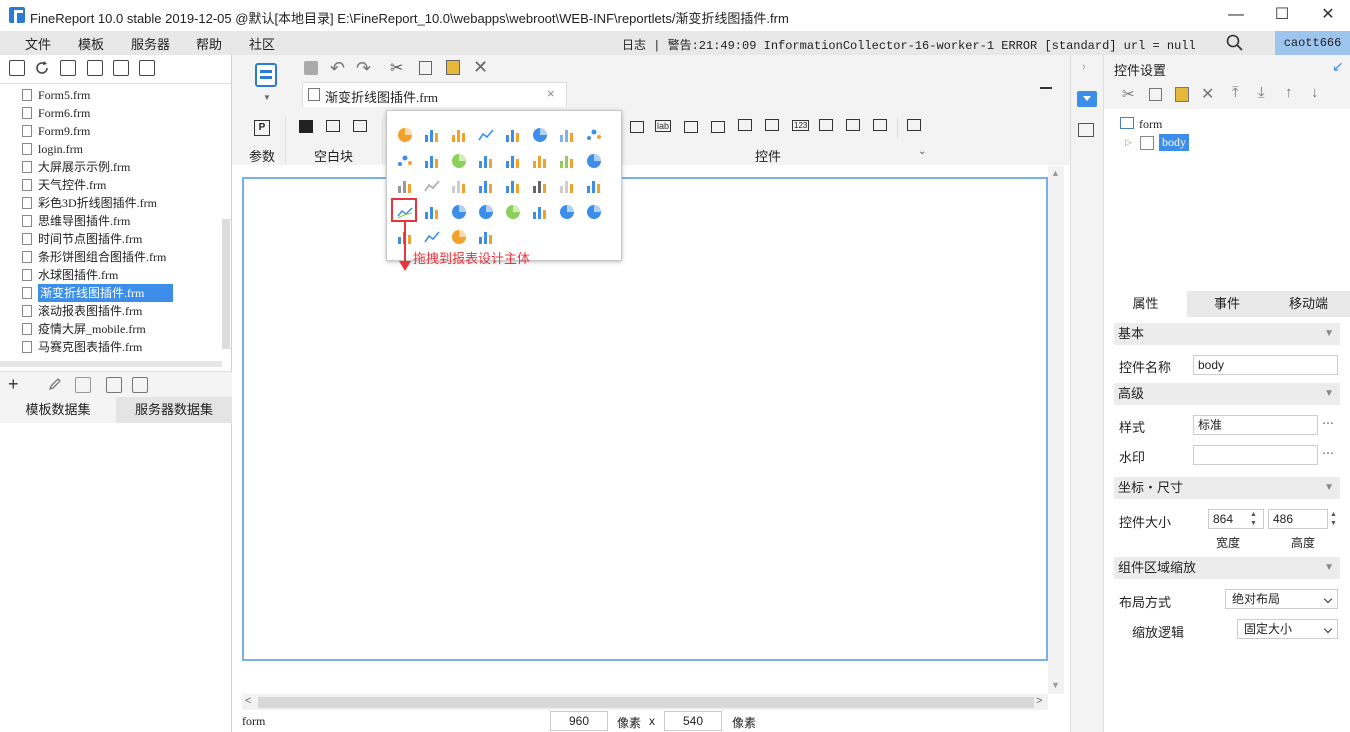 This screenshot has height=732, width=1350. What do you see at coordinates (1308, 304) in the screenshot?
I see `tab-mobile: 移动端` at bounding box center [1308, 304].